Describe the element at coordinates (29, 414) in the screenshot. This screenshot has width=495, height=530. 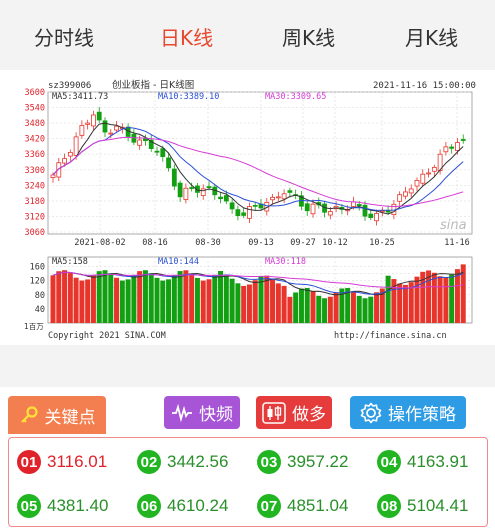
I see `key-icon` at that location.